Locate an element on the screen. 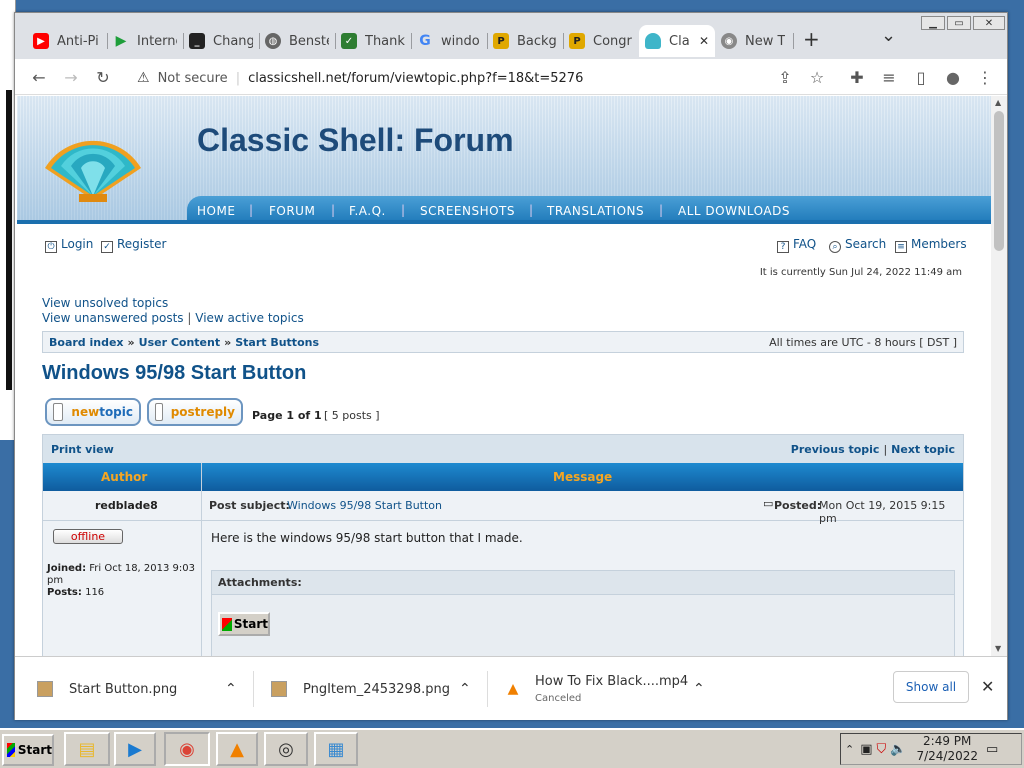 Image resolution: width=1024 pixels, height=768 pixels. profile-icon: ● is located at coordinates (953, 77).